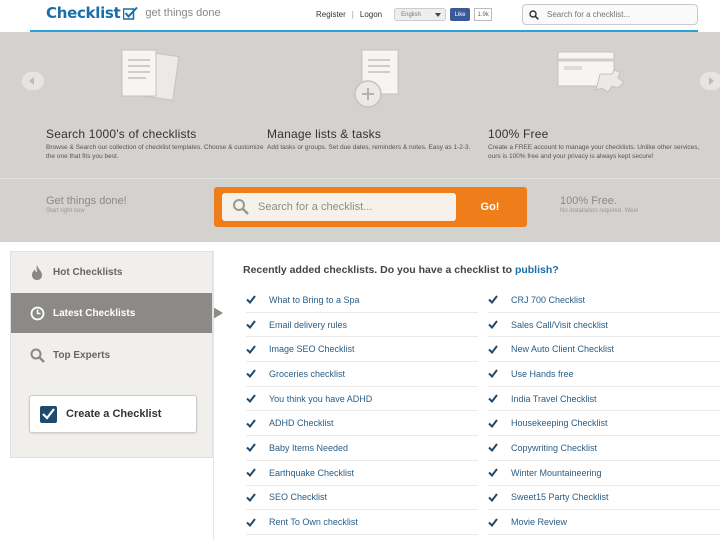  Describe the element at coordinates (241, 207) in the screenshot. I see `search-icon` at that location.